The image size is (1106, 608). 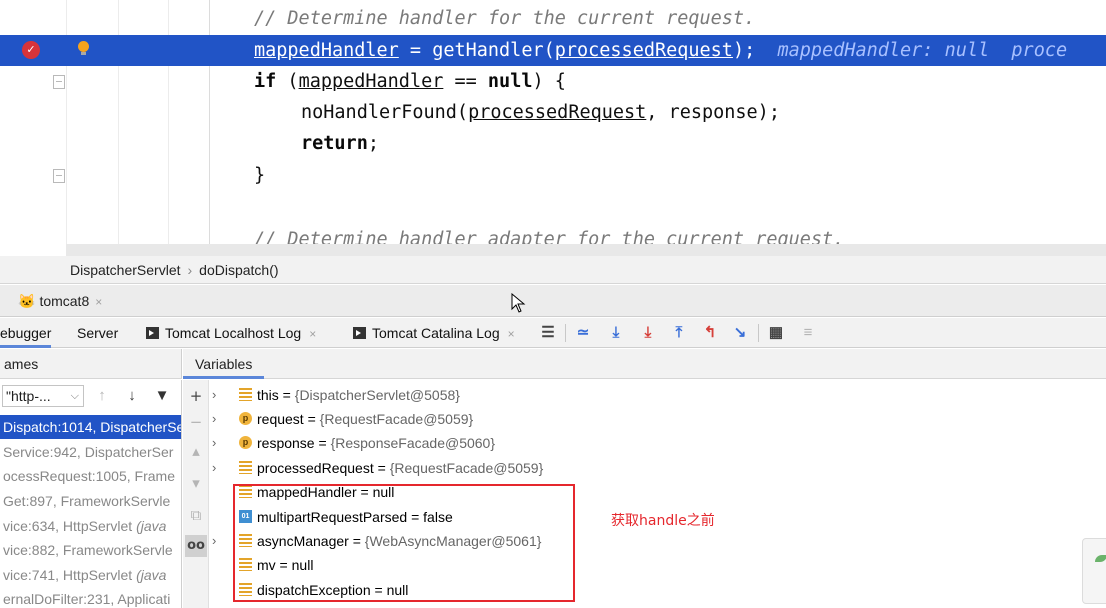 I want to click on code-token: mappedHandler, so click(x=326, y=50).